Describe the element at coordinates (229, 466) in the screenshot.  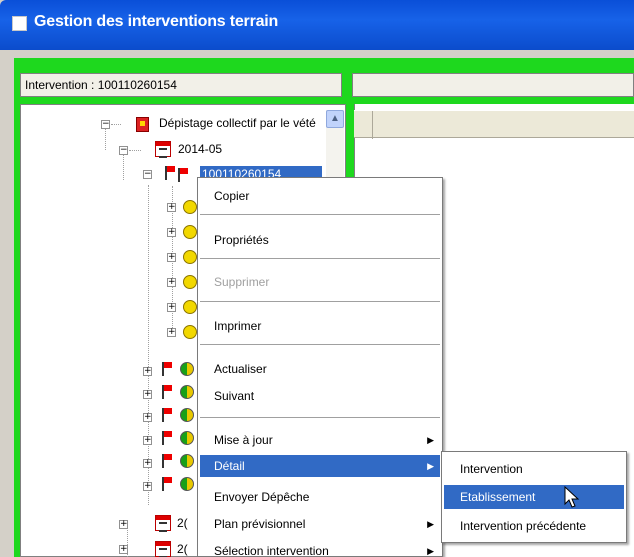
I see `menu-item-label: Détail` at that location.